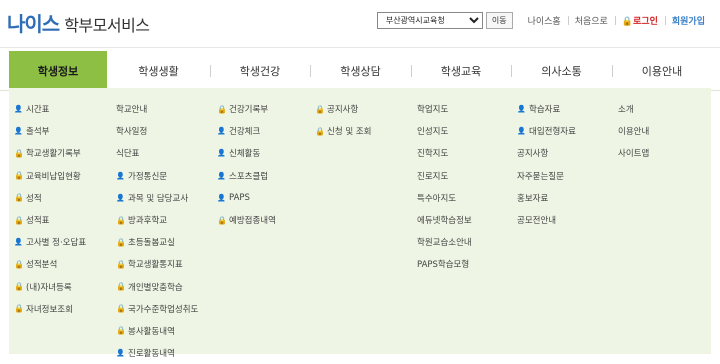 This screenshot has width=720, height=364. Describe the element at coordinates (429, 20) in the screenshot. I see `region-select: 부산광역시교육청` at that location.